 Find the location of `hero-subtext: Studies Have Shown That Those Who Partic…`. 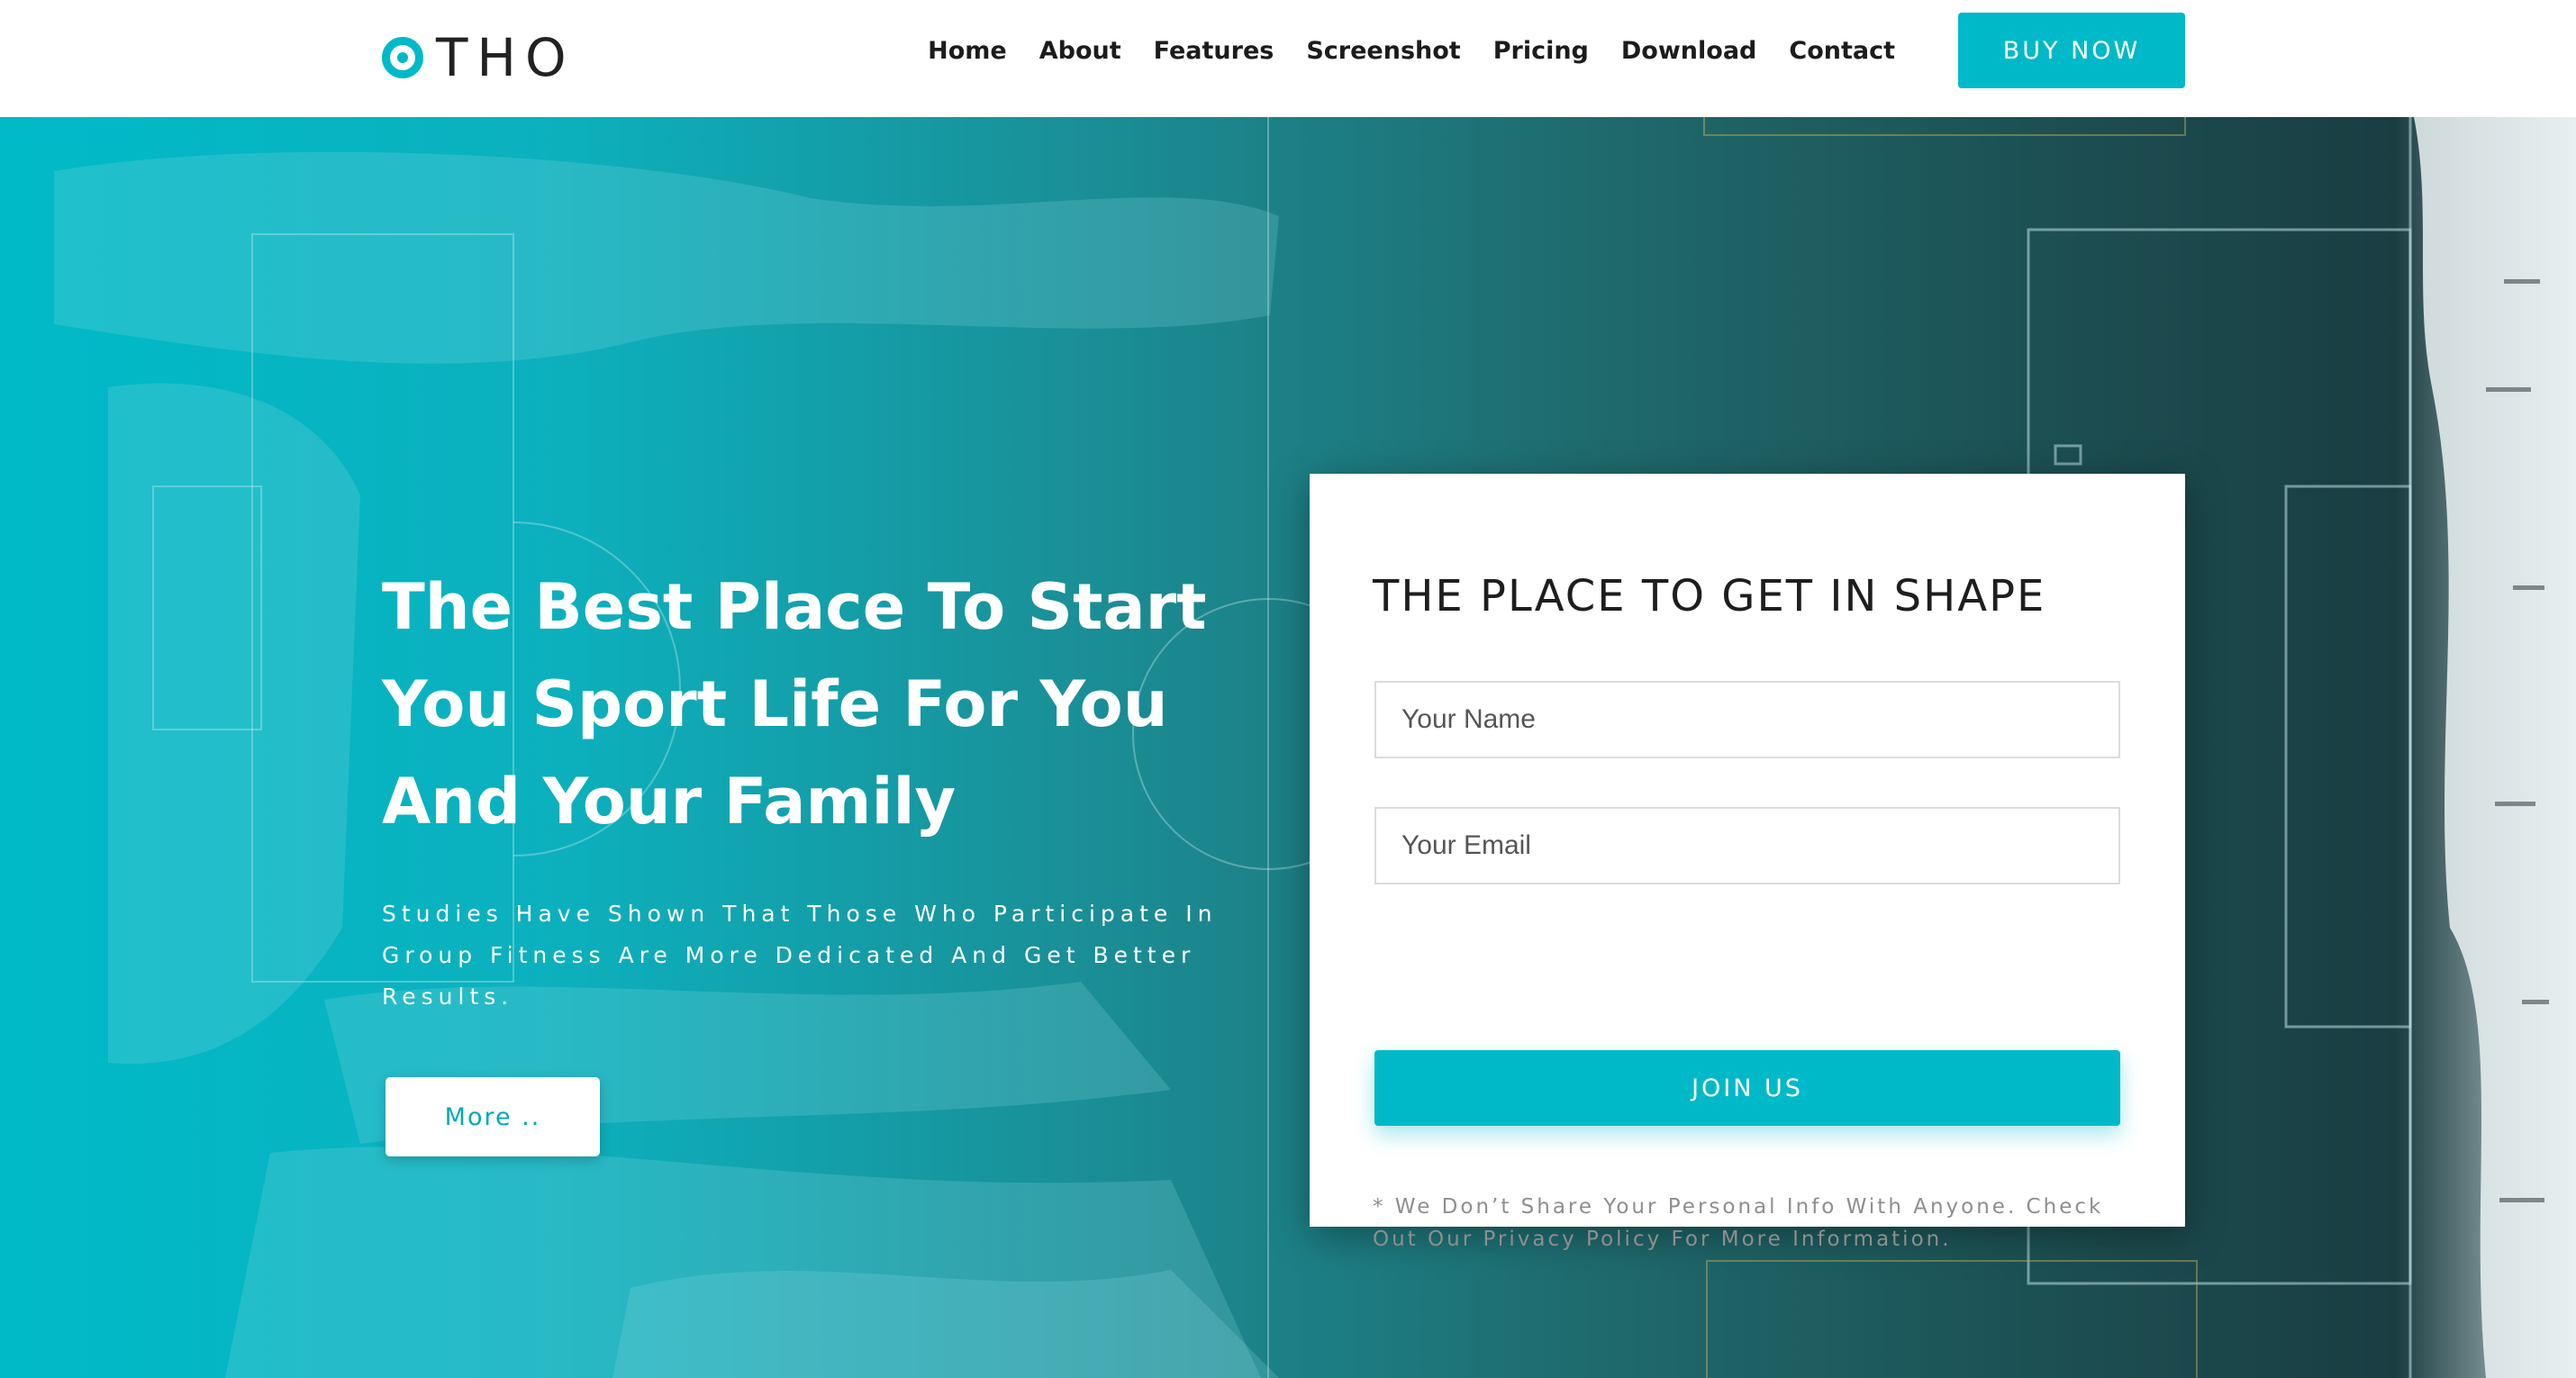

hero-subtext: Studies Have Shown That Those Who Partic… is located at coordinates (800, 955).